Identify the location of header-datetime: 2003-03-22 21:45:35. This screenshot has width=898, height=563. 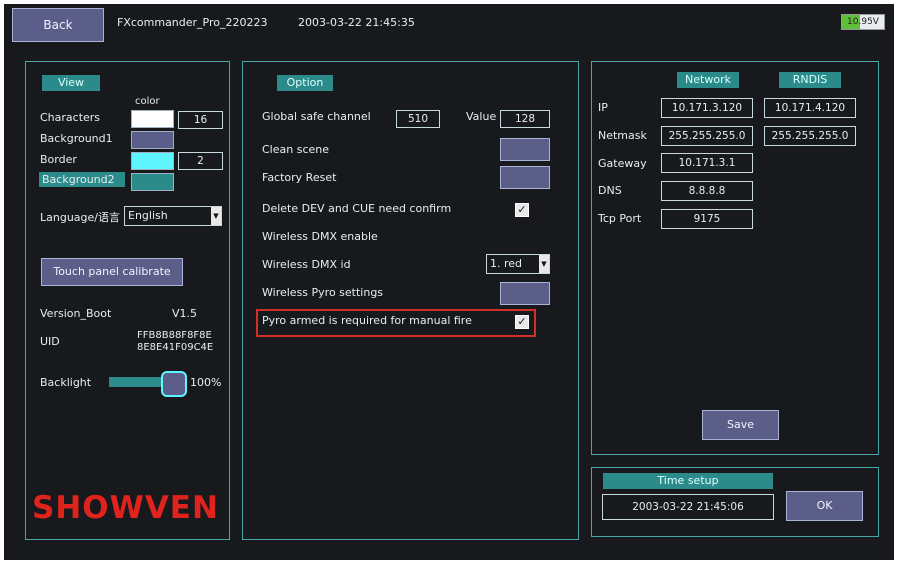
(356, 22).